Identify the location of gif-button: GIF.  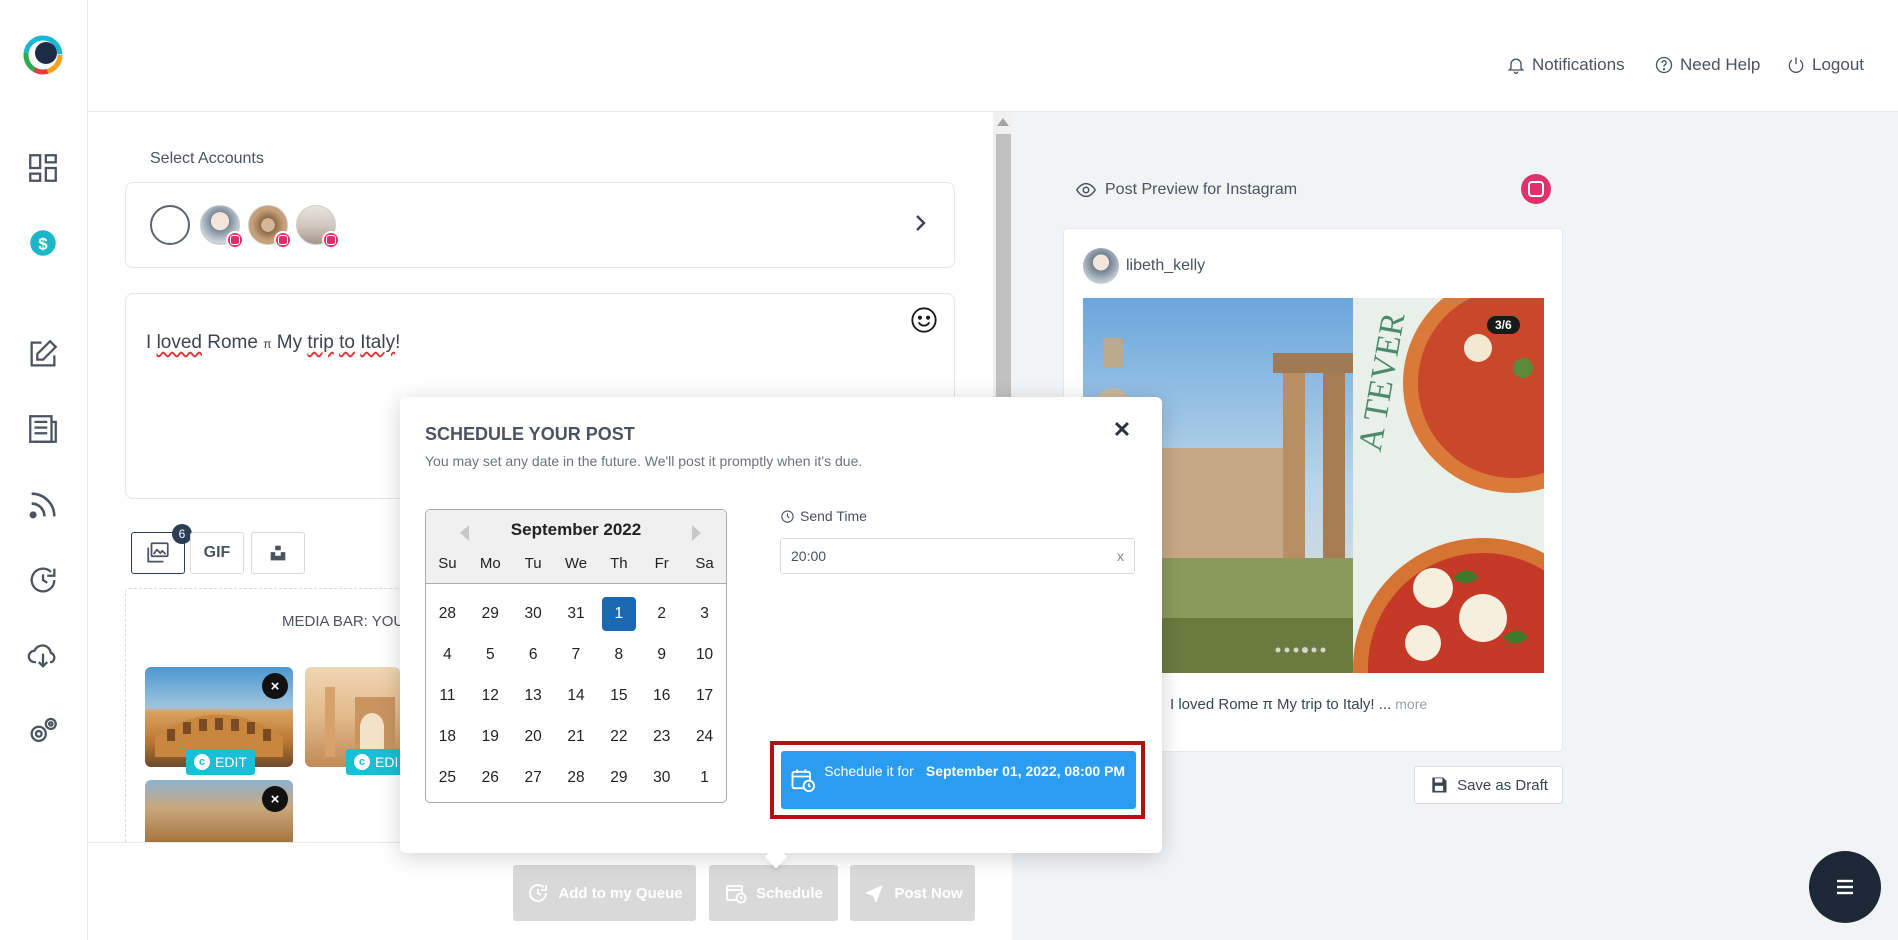
(217, 553).